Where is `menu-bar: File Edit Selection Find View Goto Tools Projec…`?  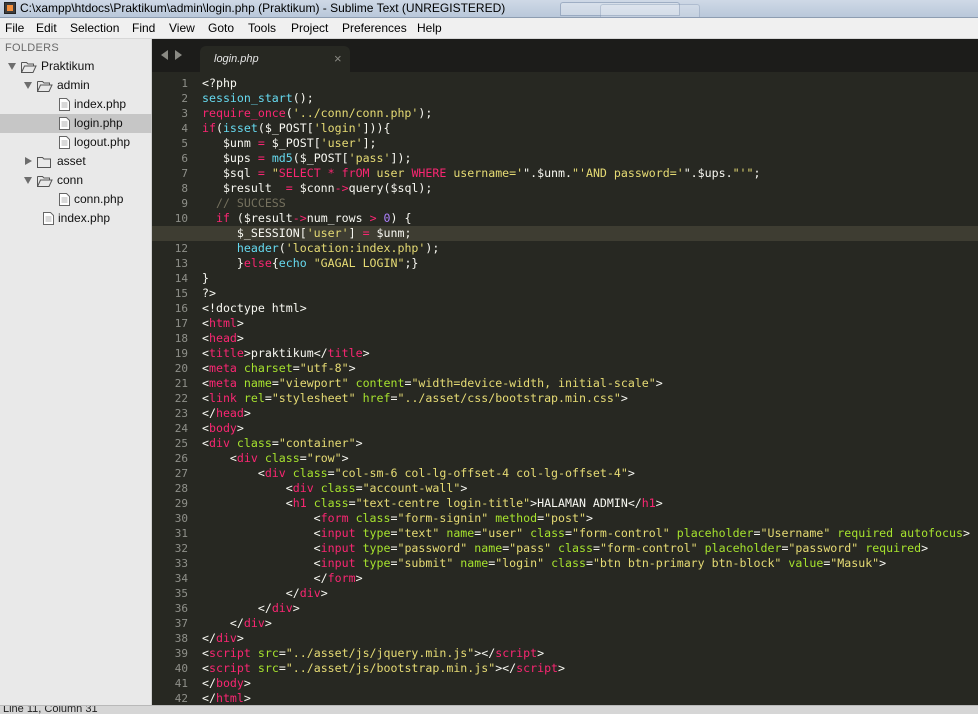 menu-bar: File Edit Selection Find View Goto Tools Projec… is located at coordinates (489, 28).